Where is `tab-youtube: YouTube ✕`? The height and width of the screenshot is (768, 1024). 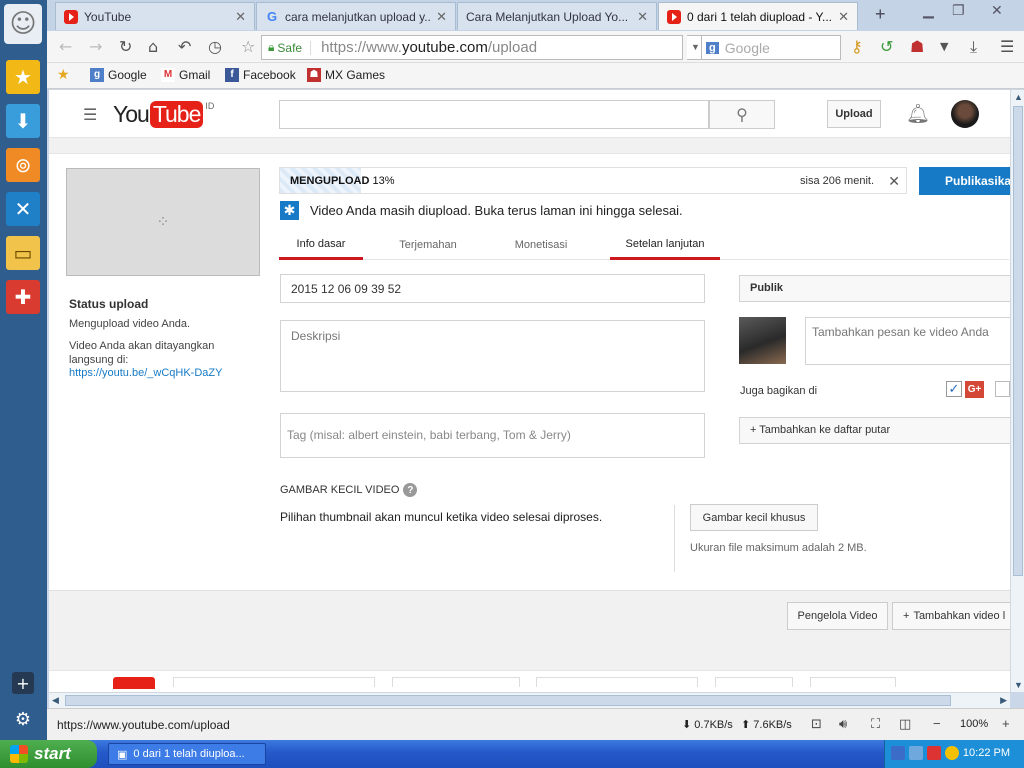
tab-youtube: YouTube ✕ is located at coordinates (155, 16).